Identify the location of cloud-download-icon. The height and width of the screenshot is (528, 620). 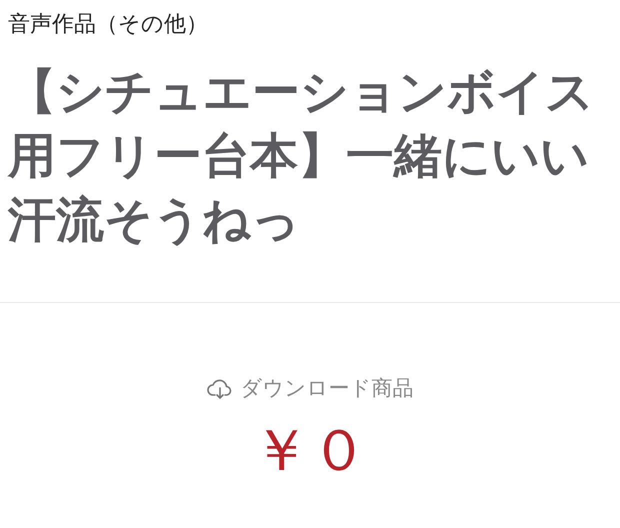
(219, 389).